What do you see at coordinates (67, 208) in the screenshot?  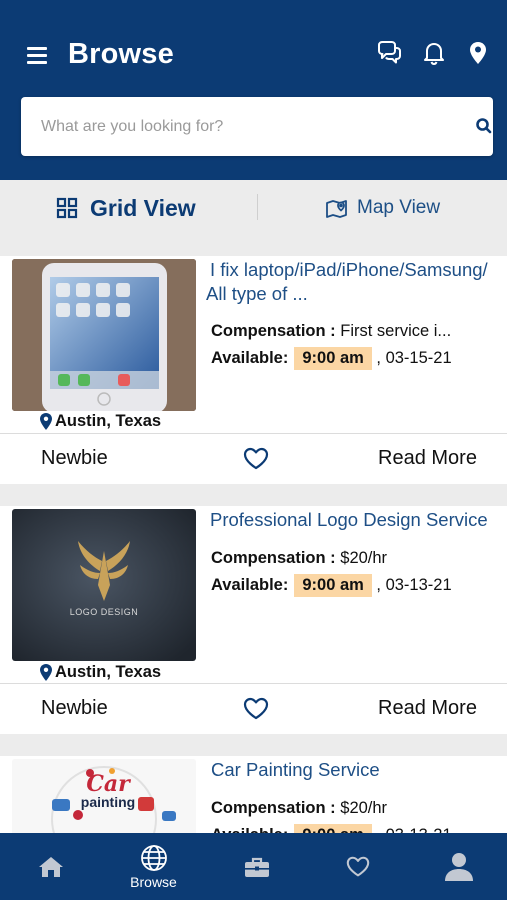 I see `grid-icon` at bounding box center [67, 208].